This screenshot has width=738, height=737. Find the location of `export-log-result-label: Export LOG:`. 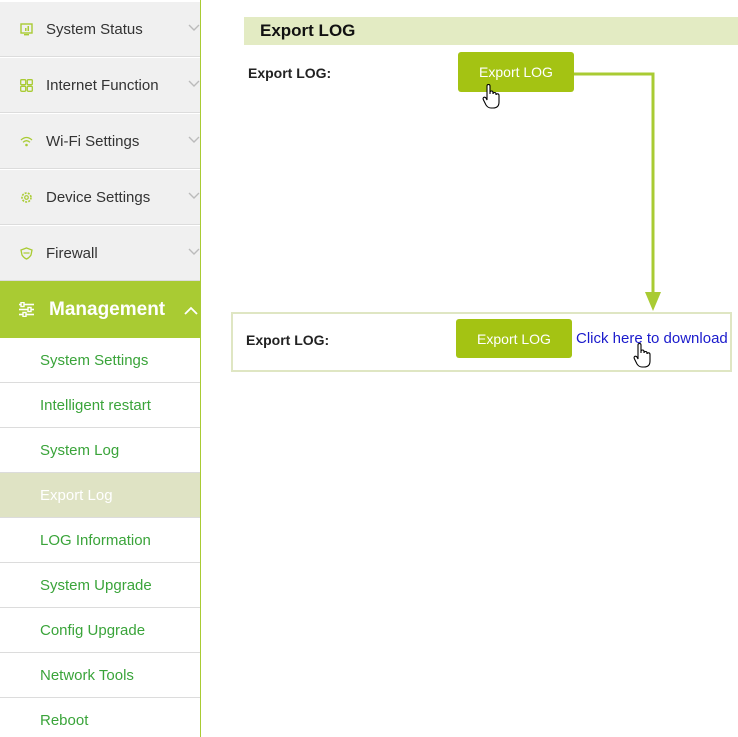

export-log-result-label: Export LOG: is located at coordinates (288, 340).